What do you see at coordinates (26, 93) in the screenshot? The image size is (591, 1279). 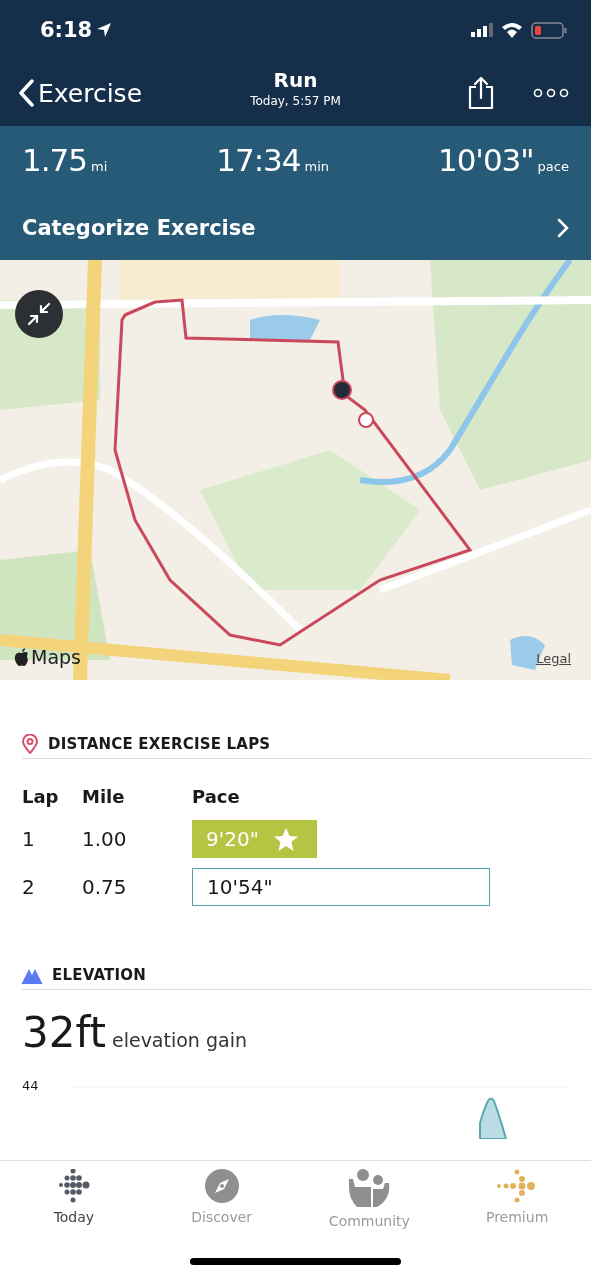 I see `chevron-left-icon` at bounding box center [26, 93].